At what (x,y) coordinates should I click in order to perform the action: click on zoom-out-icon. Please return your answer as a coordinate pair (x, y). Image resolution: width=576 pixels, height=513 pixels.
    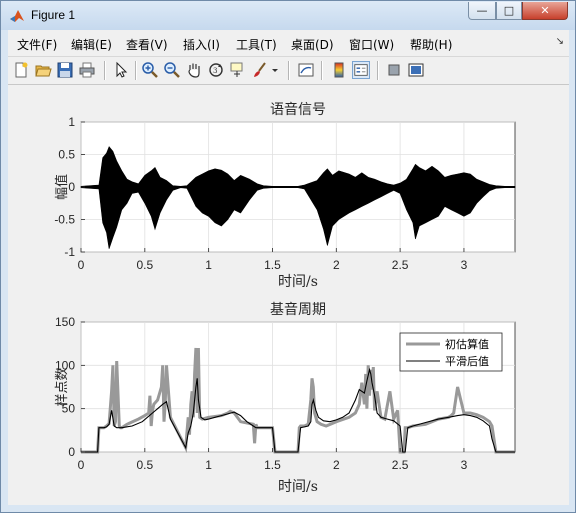
    Looking at the image, I should click on (172, 70).